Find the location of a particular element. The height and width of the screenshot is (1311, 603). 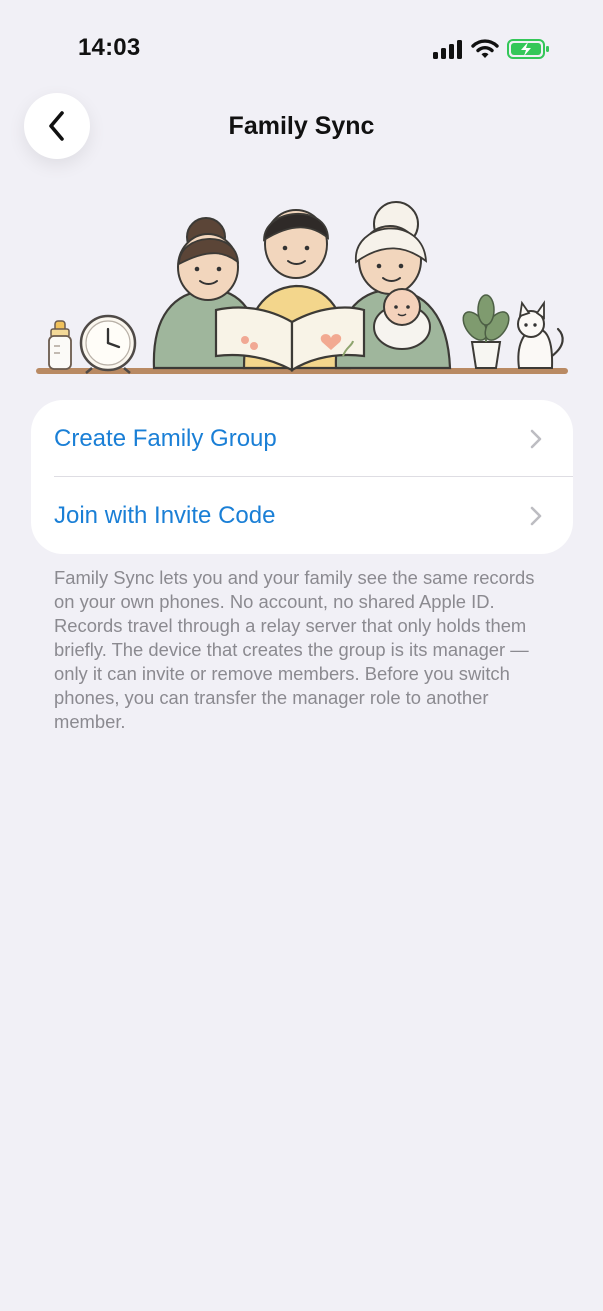

family-reading-illustration is located at coordinates (302, 287).